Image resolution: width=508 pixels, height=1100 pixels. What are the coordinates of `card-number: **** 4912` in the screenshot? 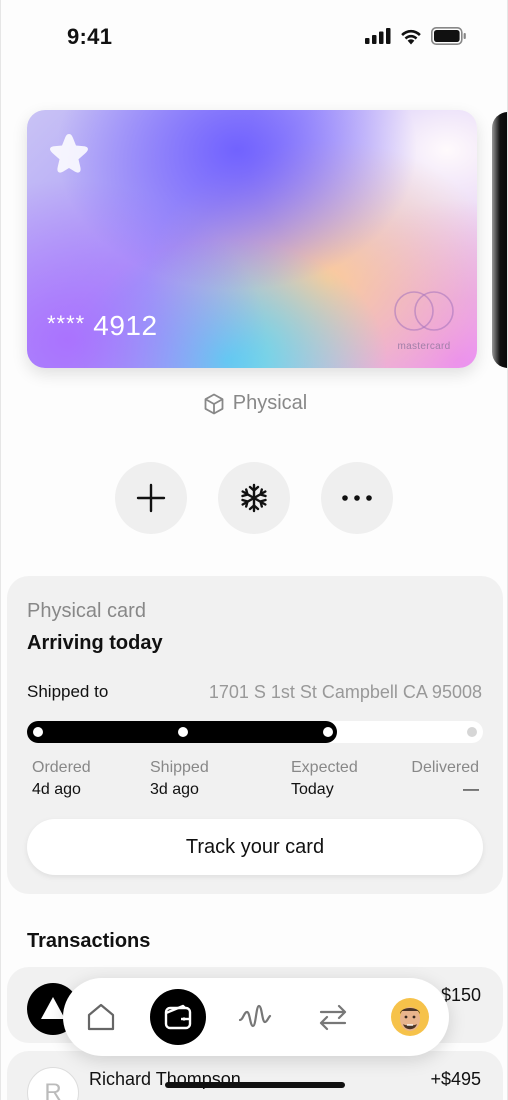 It's located at (102, 326).